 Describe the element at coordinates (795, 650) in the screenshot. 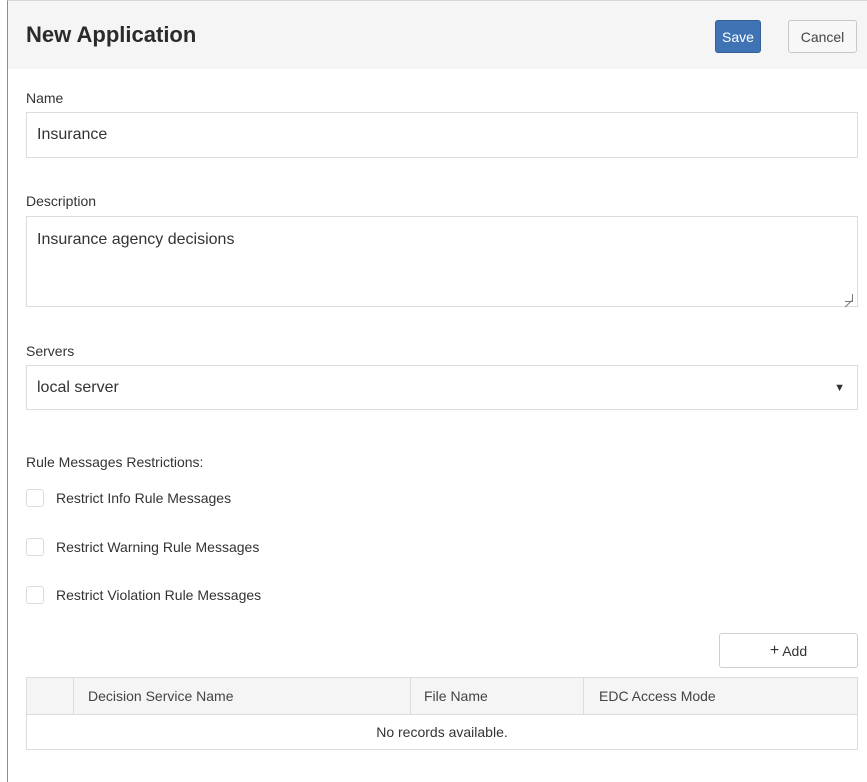

I see `add-label: Add` at that location.